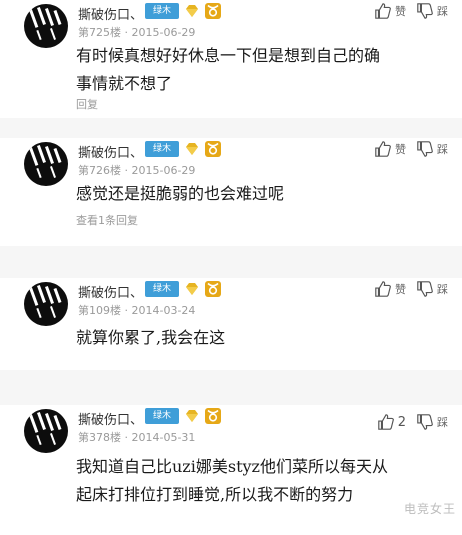 Image resolution: width=462 pixels, height=535 pixels. Describe the element at coordinates (87, 104) in the screenshot. I see `reply-link: 回复` at that location.